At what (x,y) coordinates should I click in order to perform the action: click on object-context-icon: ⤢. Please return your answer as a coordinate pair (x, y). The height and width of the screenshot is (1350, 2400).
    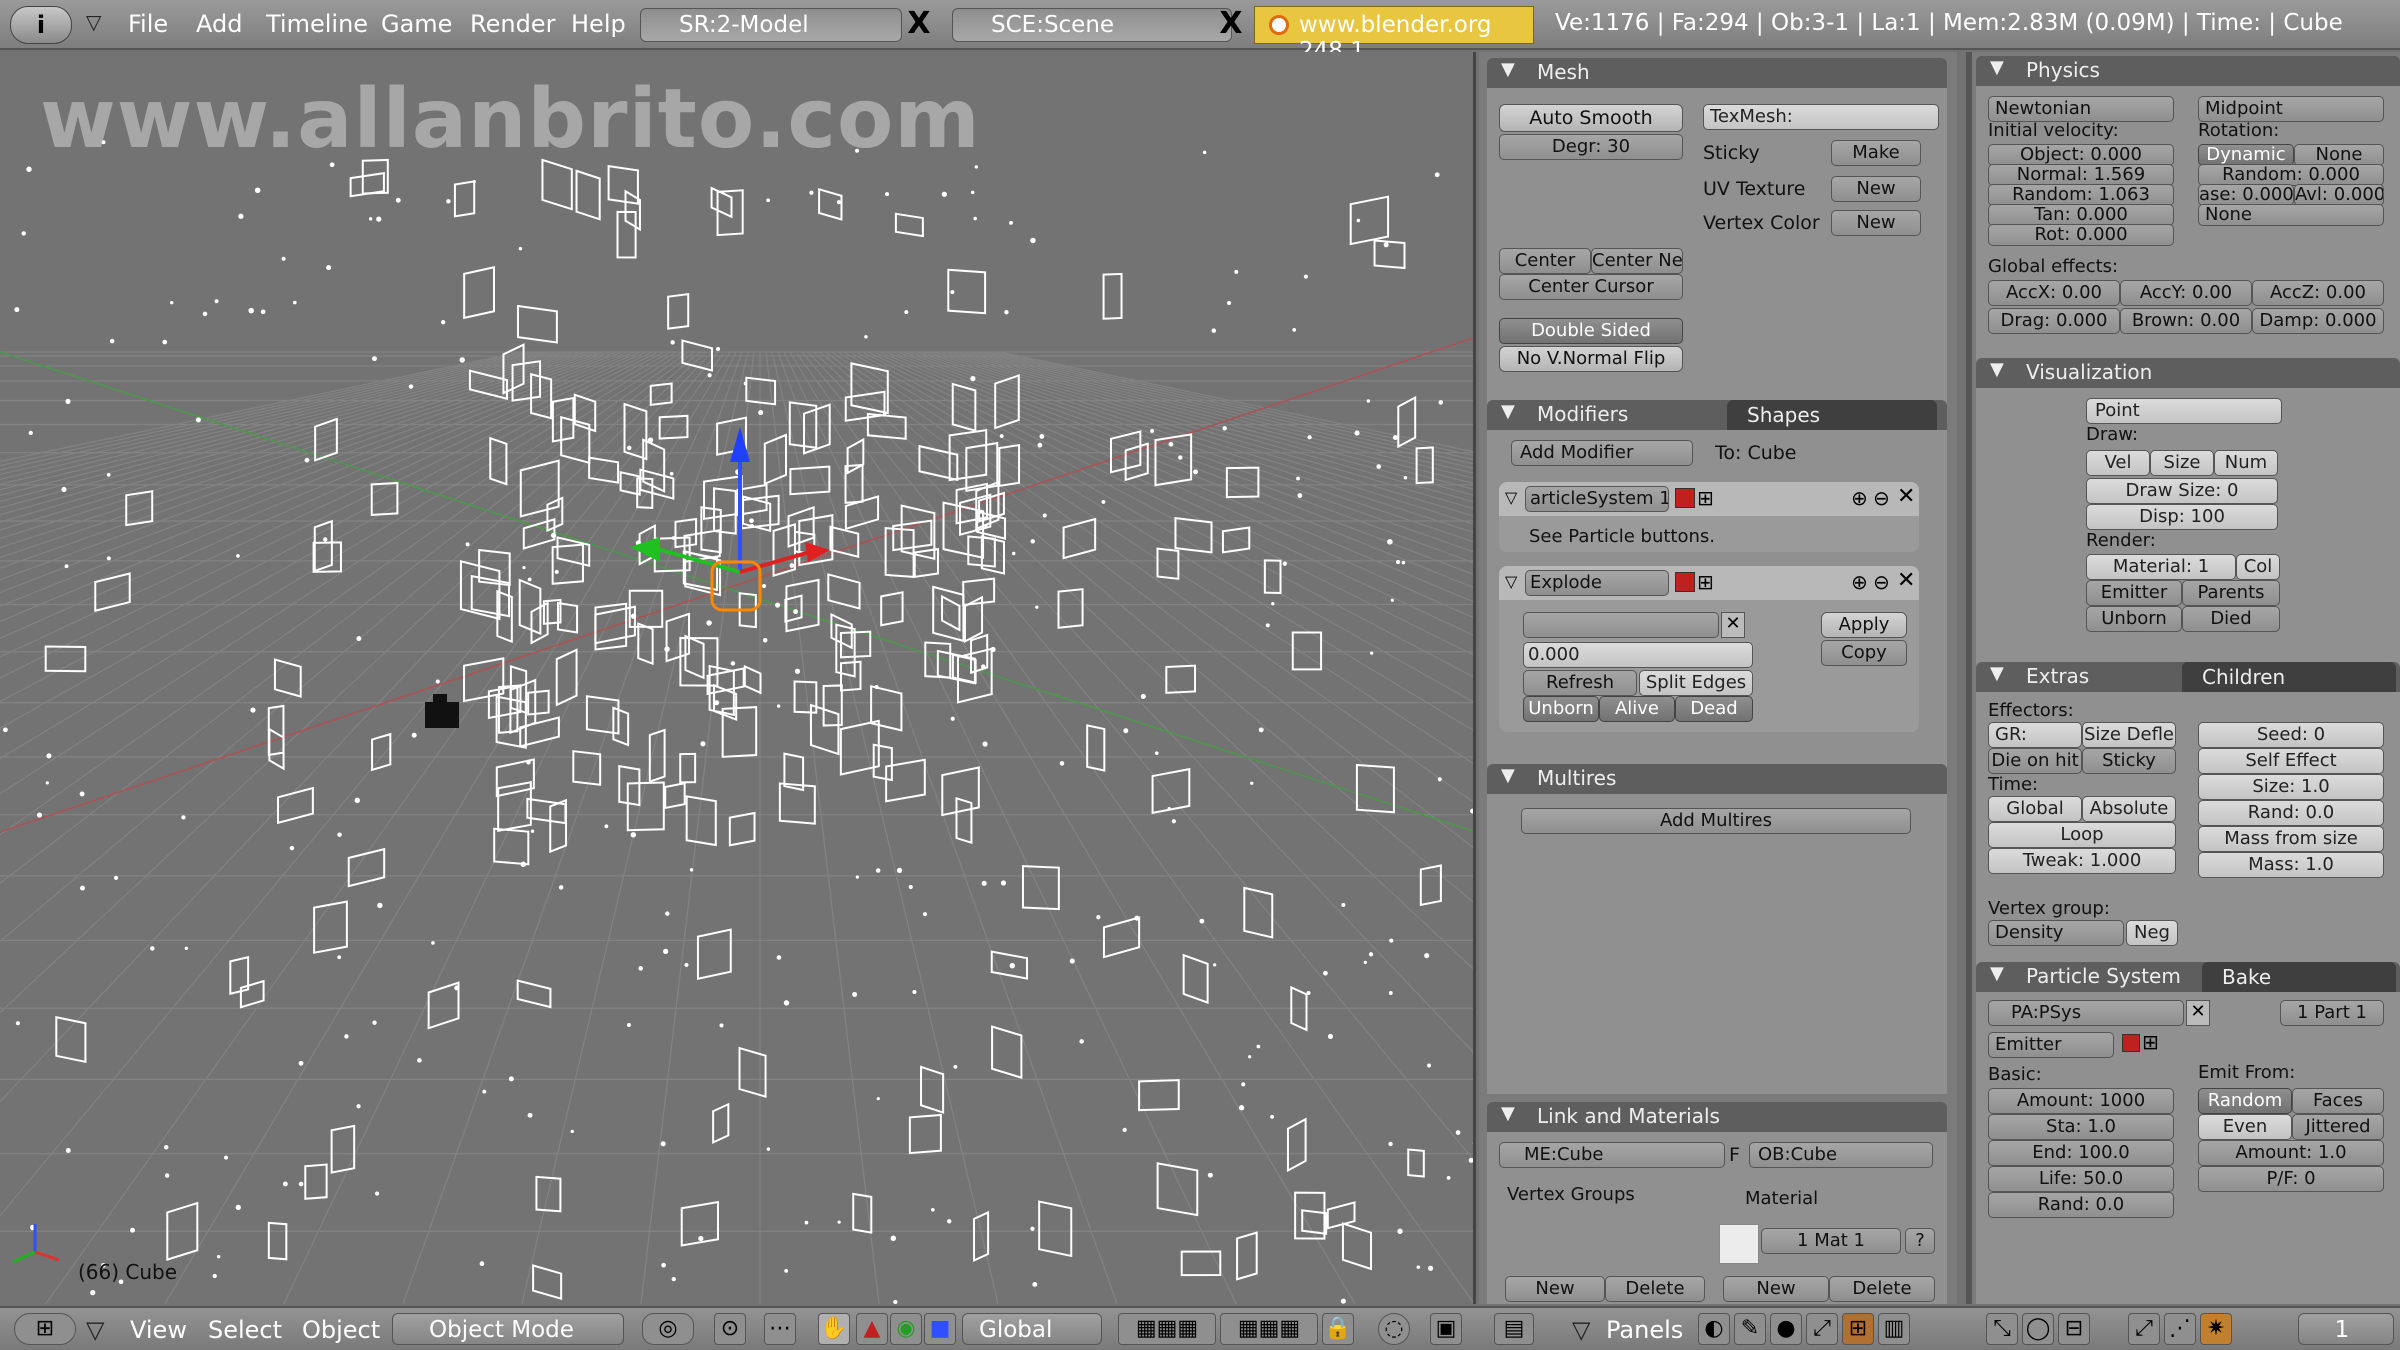
    Looking at the image, I should click on (1822, 1329).